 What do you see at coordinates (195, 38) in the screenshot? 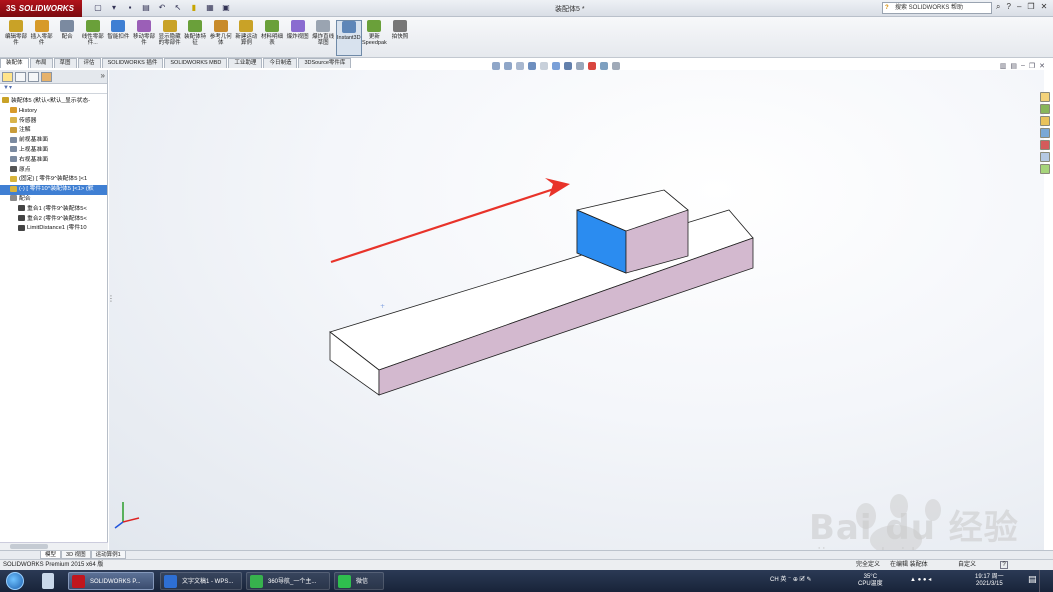
I see `cmd-button-7: 装配体特征` at bounding box center [195, 38].